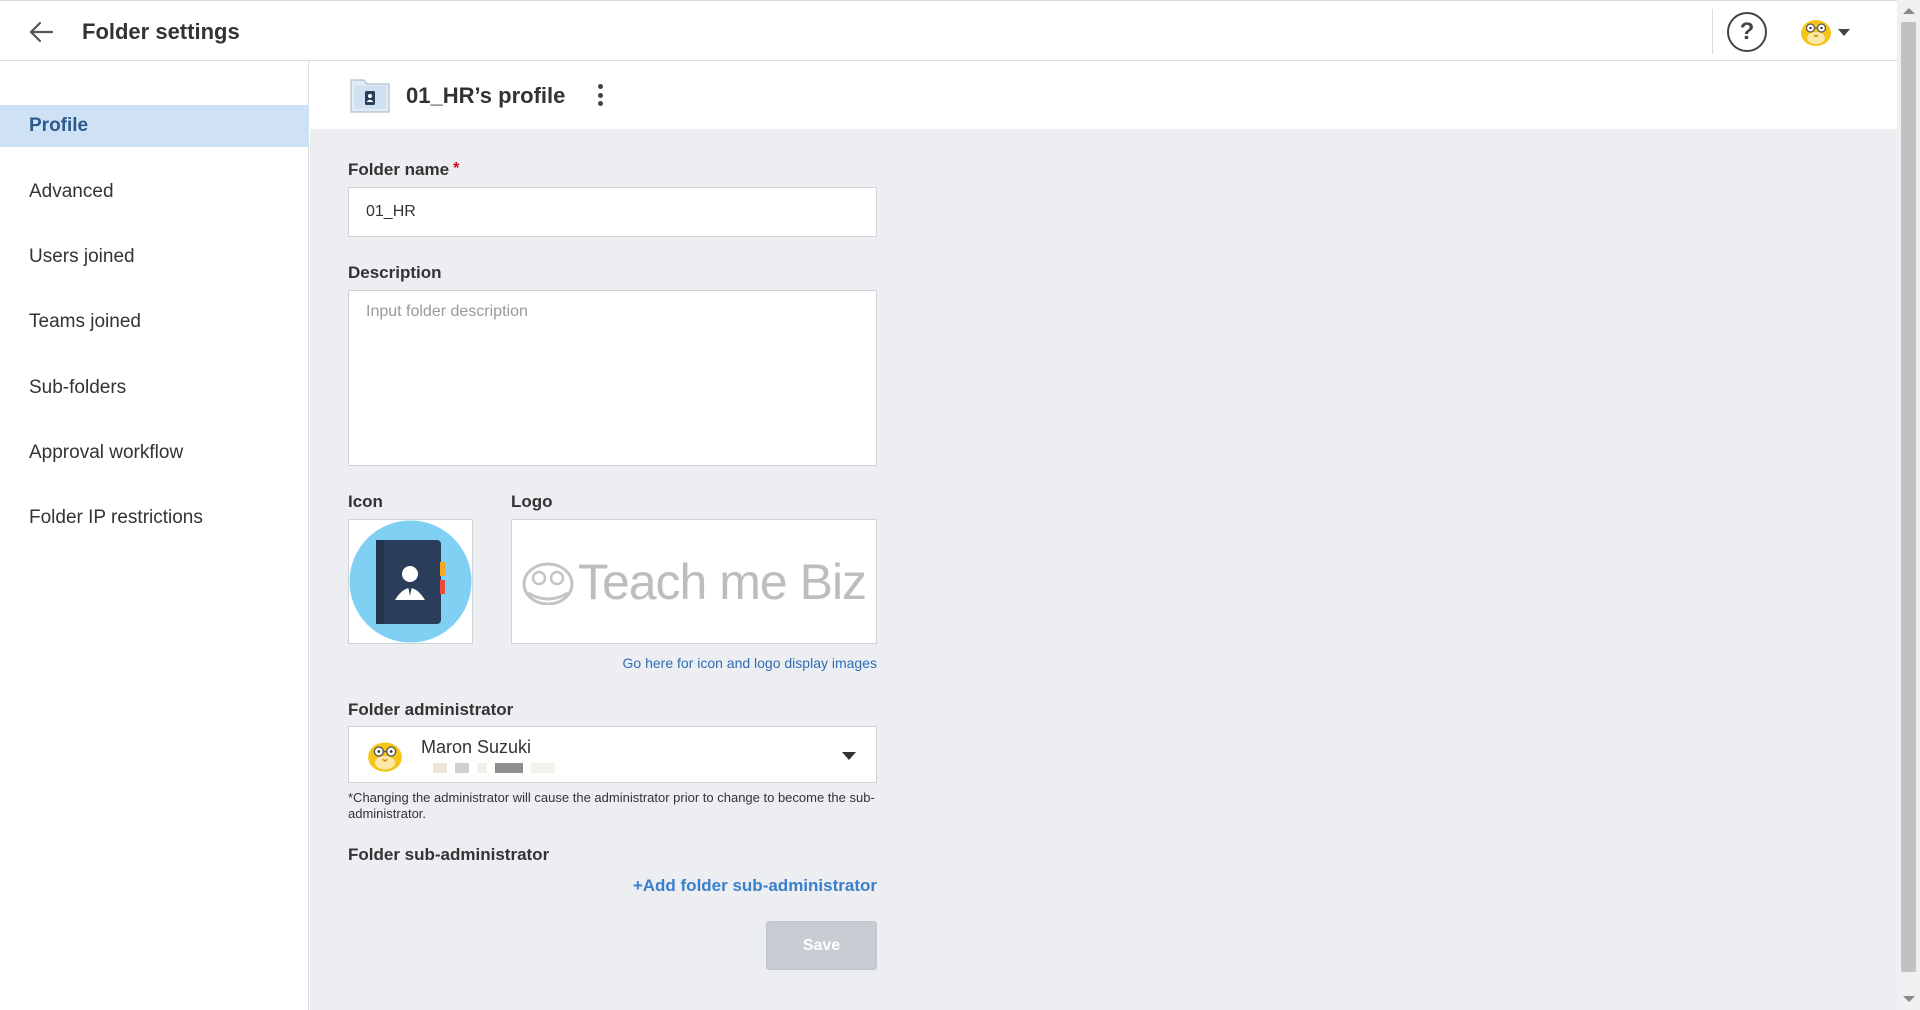 The height and width of the screenshot is (1010, 1920). What do you see at coordinates (154, 126) in the screenshot?
I see `sidebar-item-profile: Profile` at bounding box center [154, 126].